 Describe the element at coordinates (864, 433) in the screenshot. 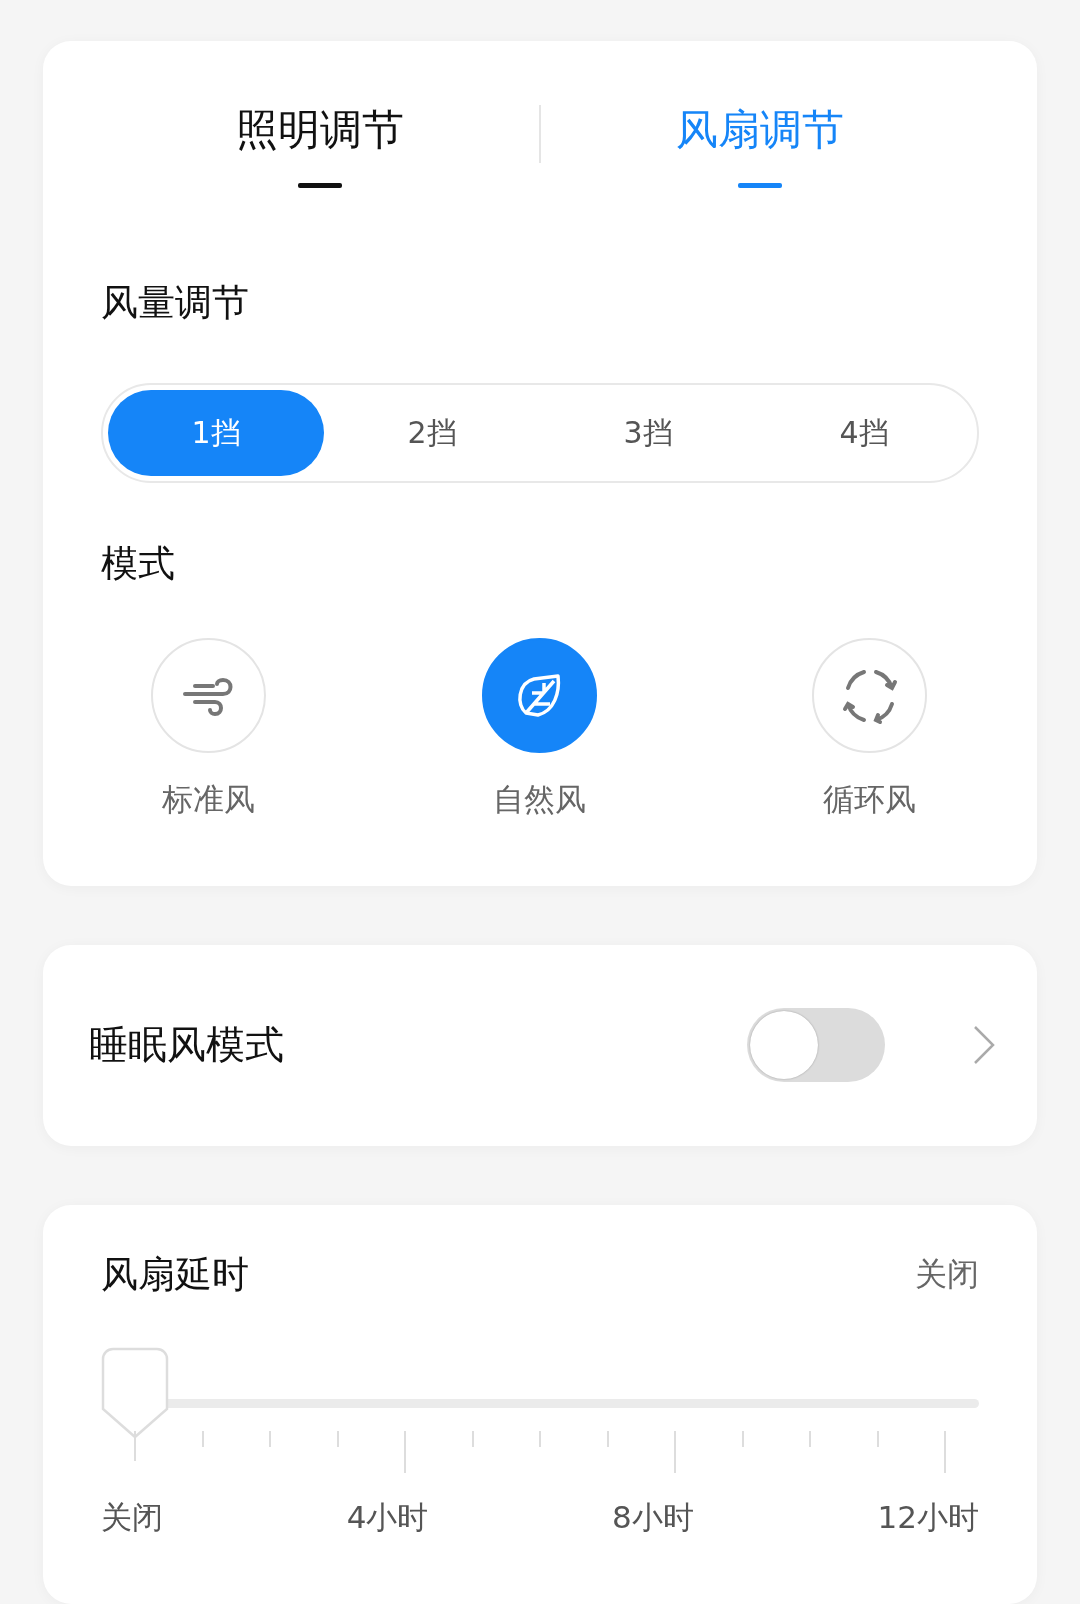

I see `speed-option: 4挡` at that location.